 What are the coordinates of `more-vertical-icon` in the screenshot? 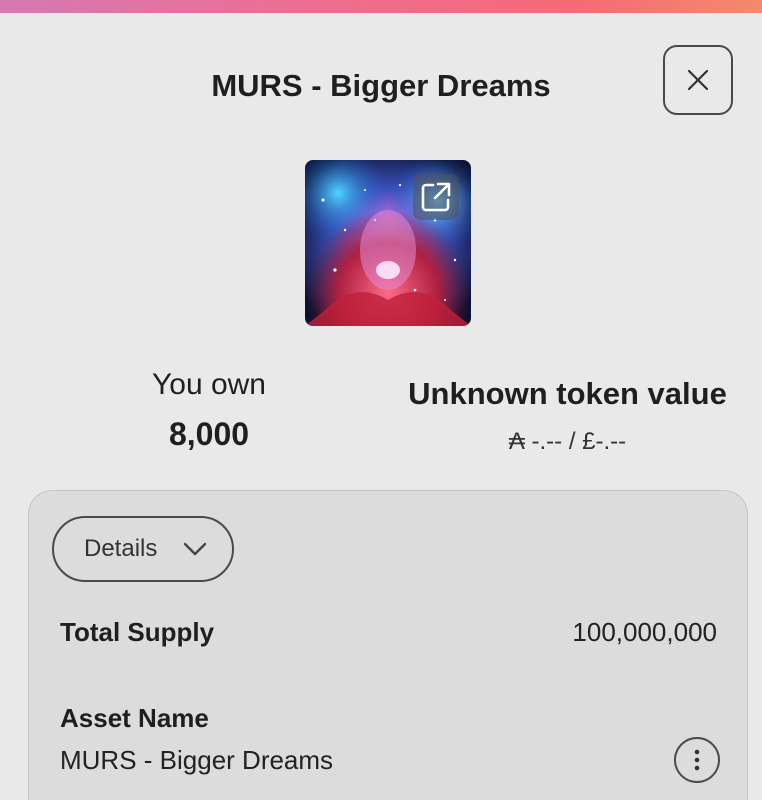 It's located at (697, 760).